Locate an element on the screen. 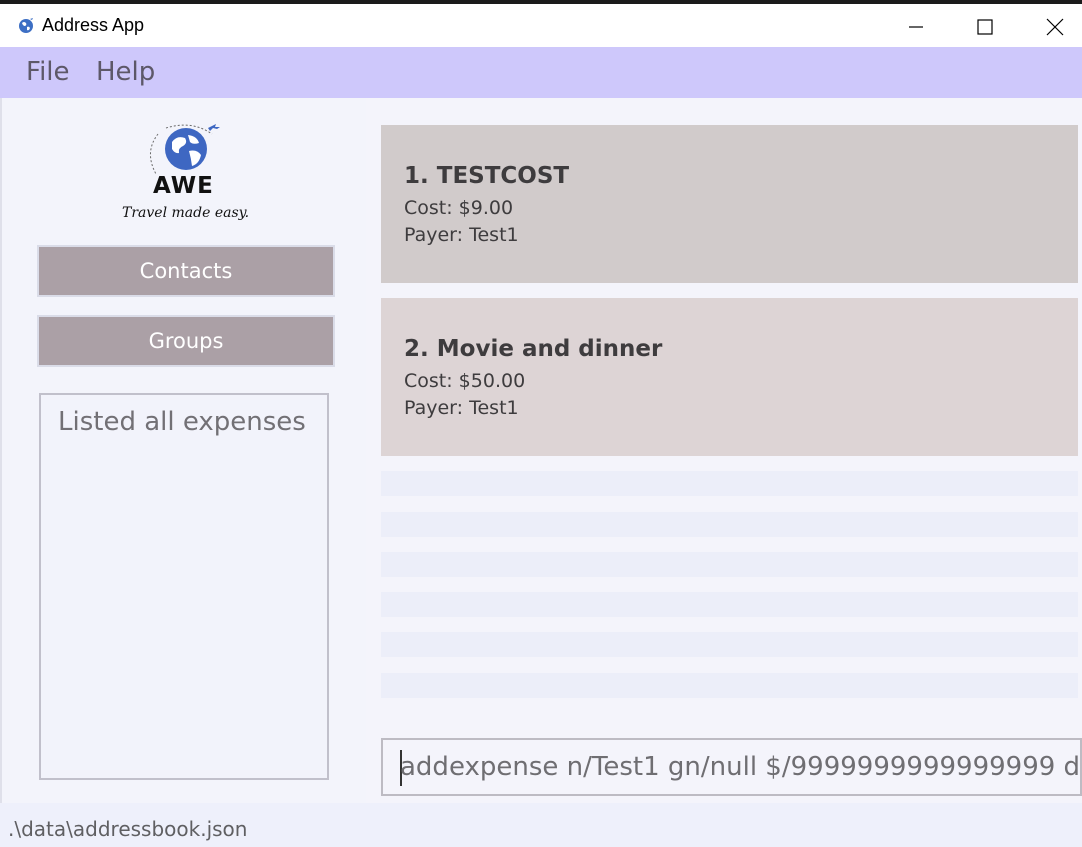  logo-tagline: Travel made easy. is located at coordinates (186, 213).